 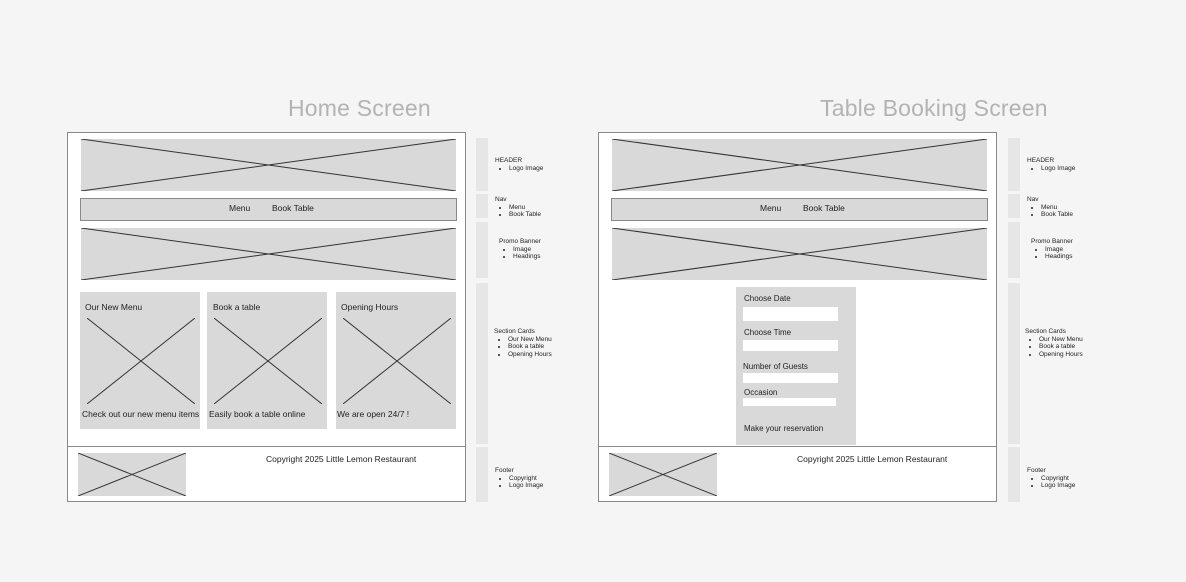 I want to click on guests-input, so click(x=790, y=378).